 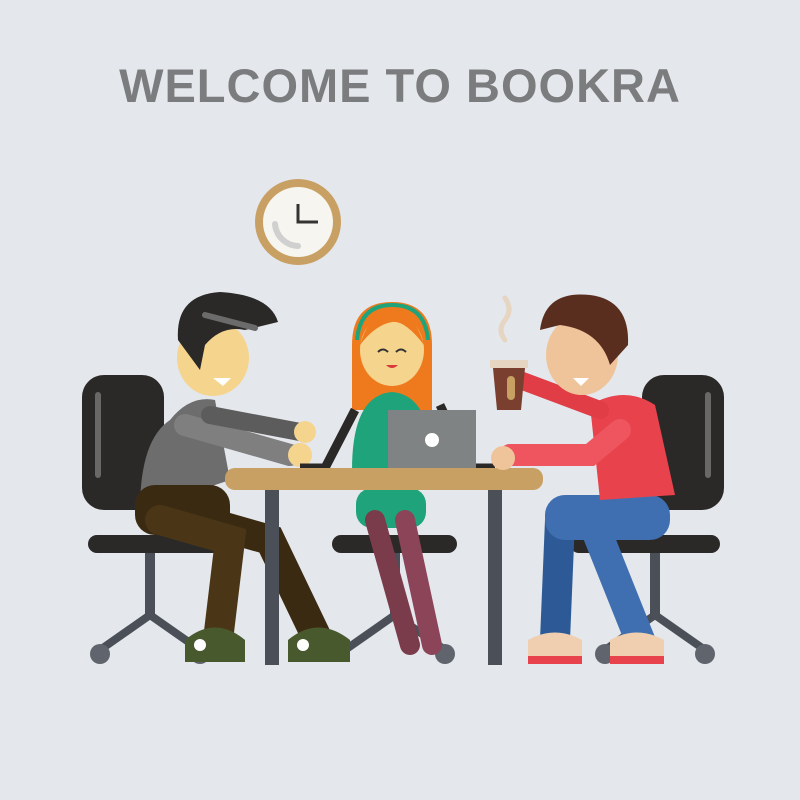 What do you see at coordinates (509, 352) in the screenshot?
I see `coffee-cup-icon` at bounding box center [509, 352].